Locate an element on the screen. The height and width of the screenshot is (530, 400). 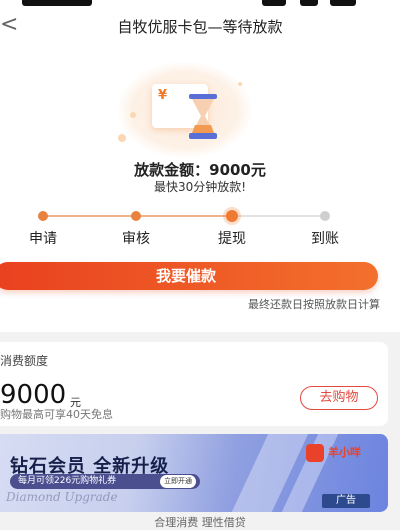
step-label: 提现 is located at coordinates (232, 239).